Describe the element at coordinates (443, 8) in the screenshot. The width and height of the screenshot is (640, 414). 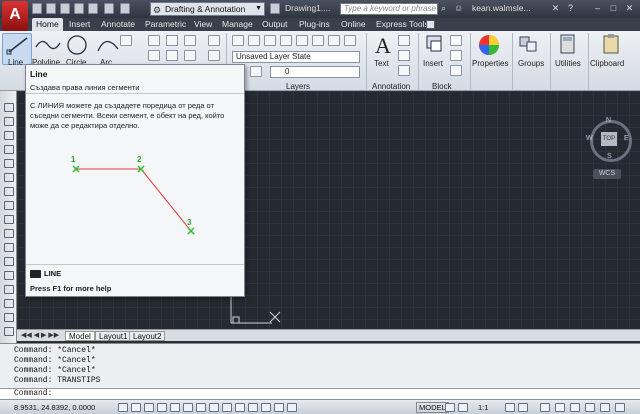
I see `search-icon: ⌕` at that location.